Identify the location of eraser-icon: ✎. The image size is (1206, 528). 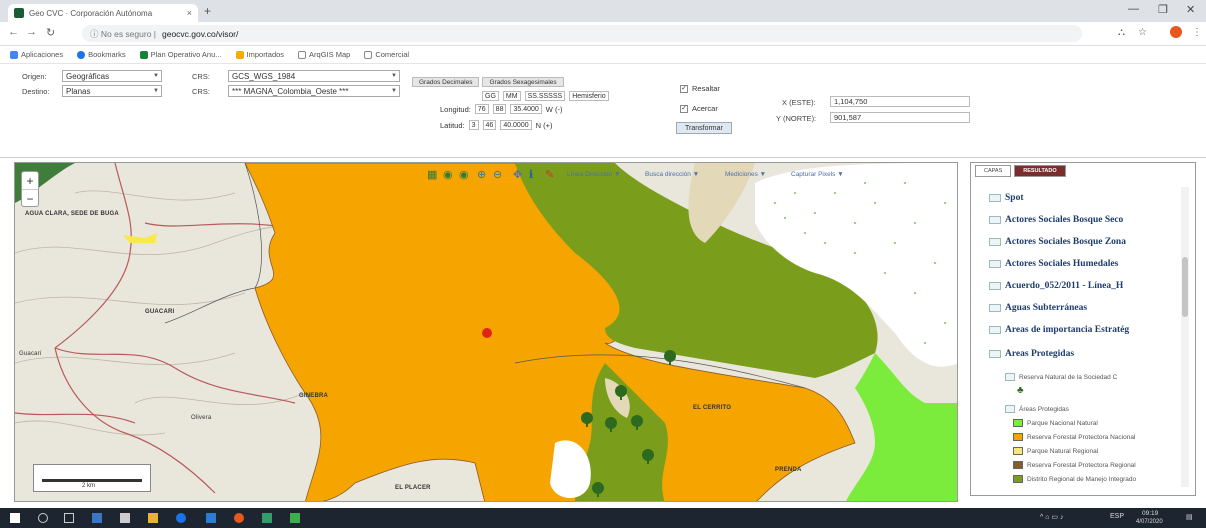
(549, 174).